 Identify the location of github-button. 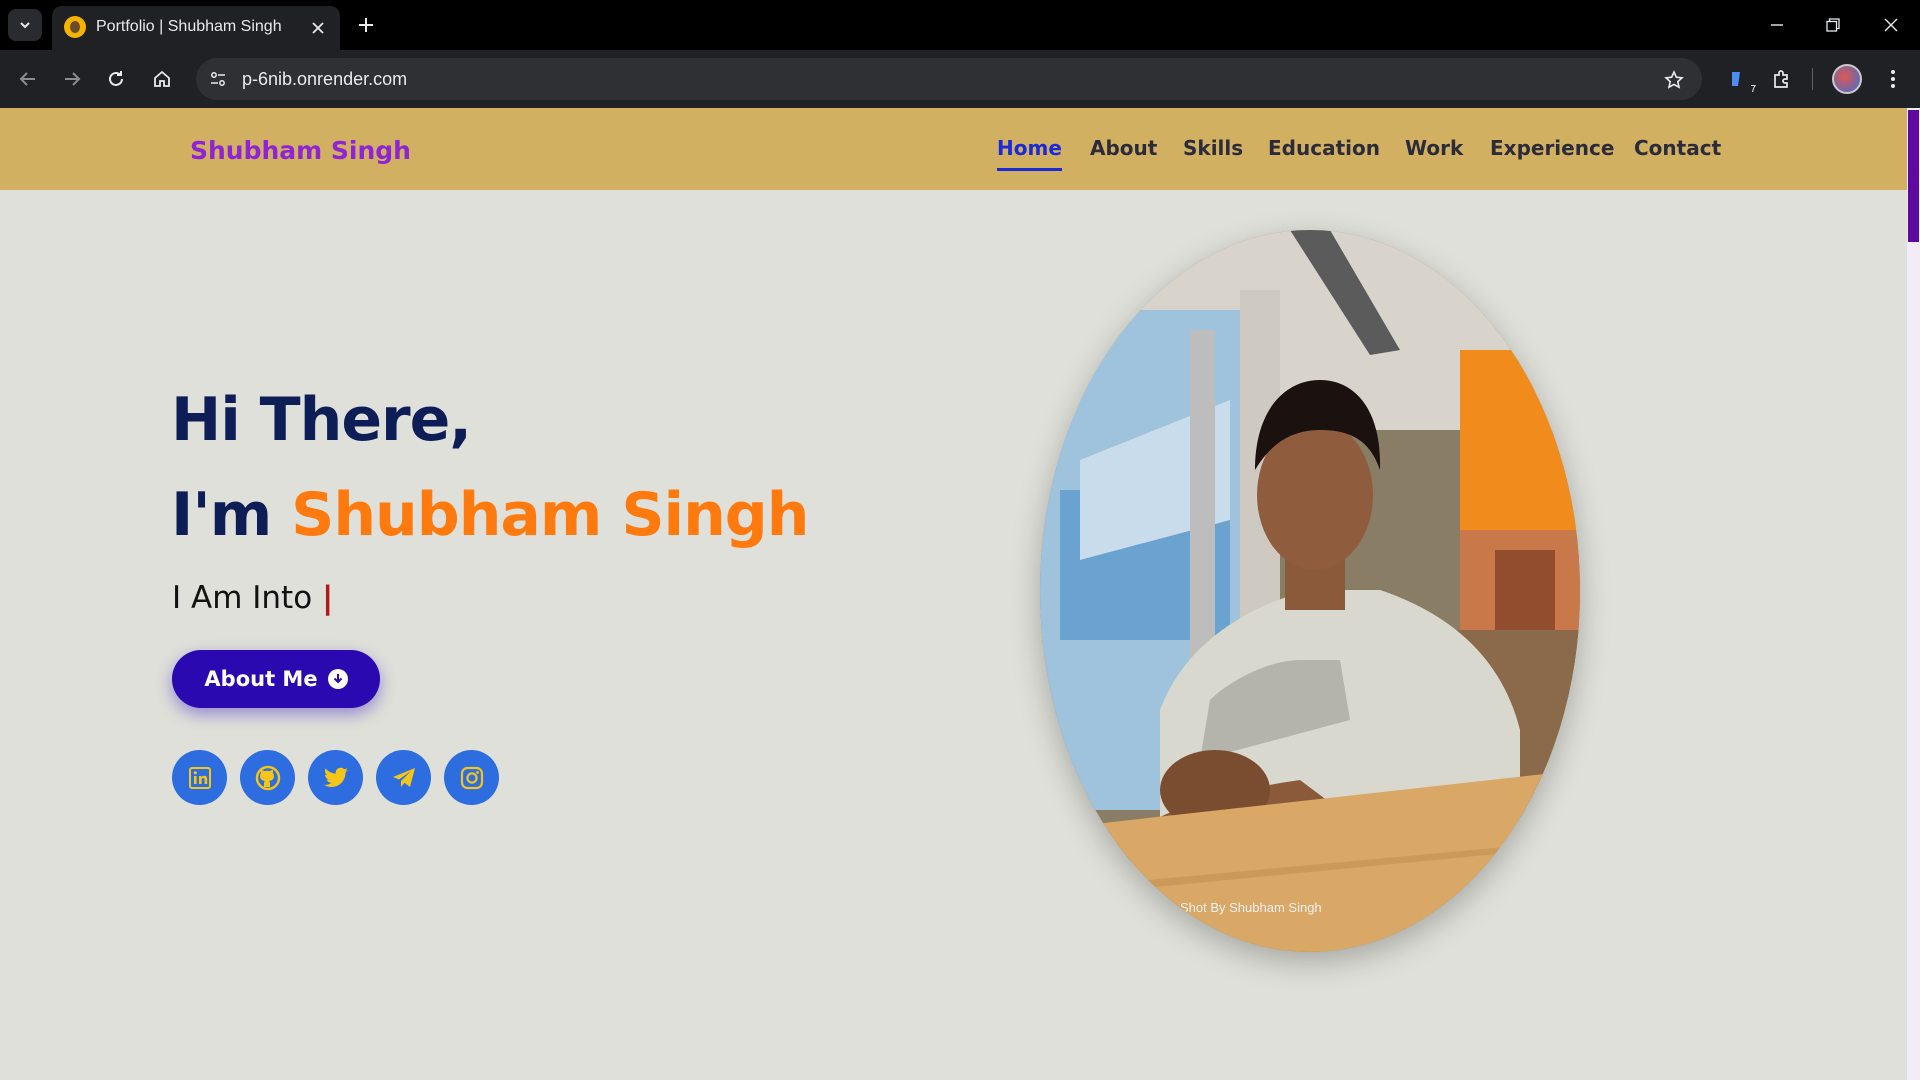
(267, 777).